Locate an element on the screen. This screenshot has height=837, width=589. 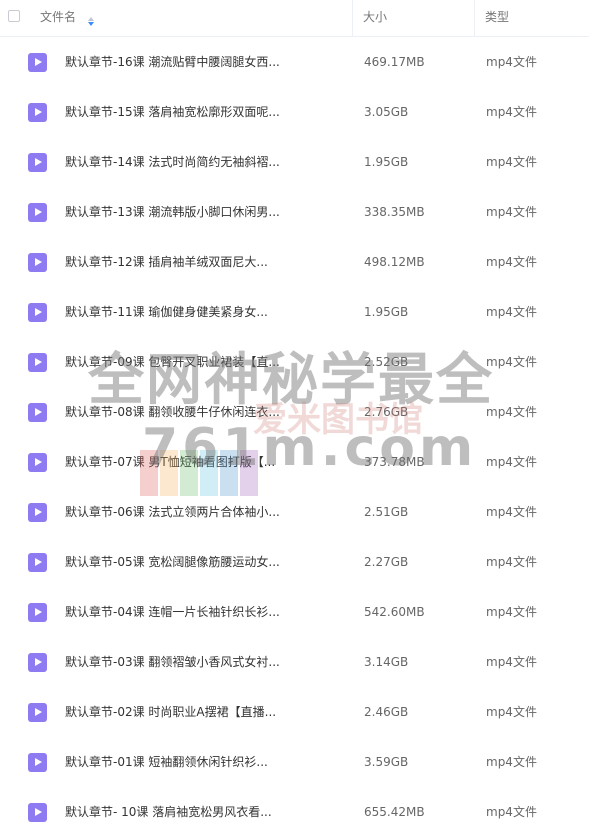
file-row: 默认章节-13课 潮流韩版小脚口休闲男... 338.35MB mp4文件 is located at coordinates (294, 212).